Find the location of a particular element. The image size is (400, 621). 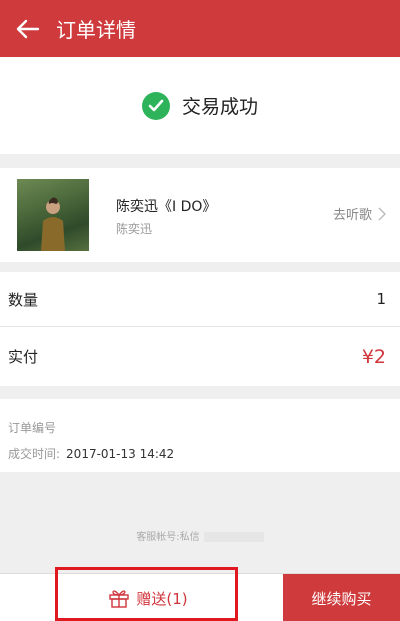

order-number-label: 订单编号 is located at coordinates (32, 428).